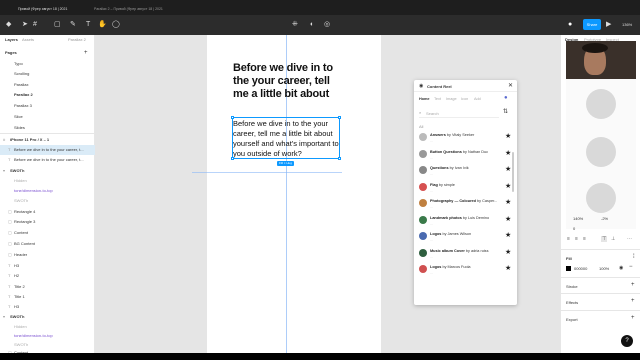 This screenshot has height=360, width=640. Describe the element at coordinates (19, 297) in the screenshot. I see `layer-item: Title 1` at that location.